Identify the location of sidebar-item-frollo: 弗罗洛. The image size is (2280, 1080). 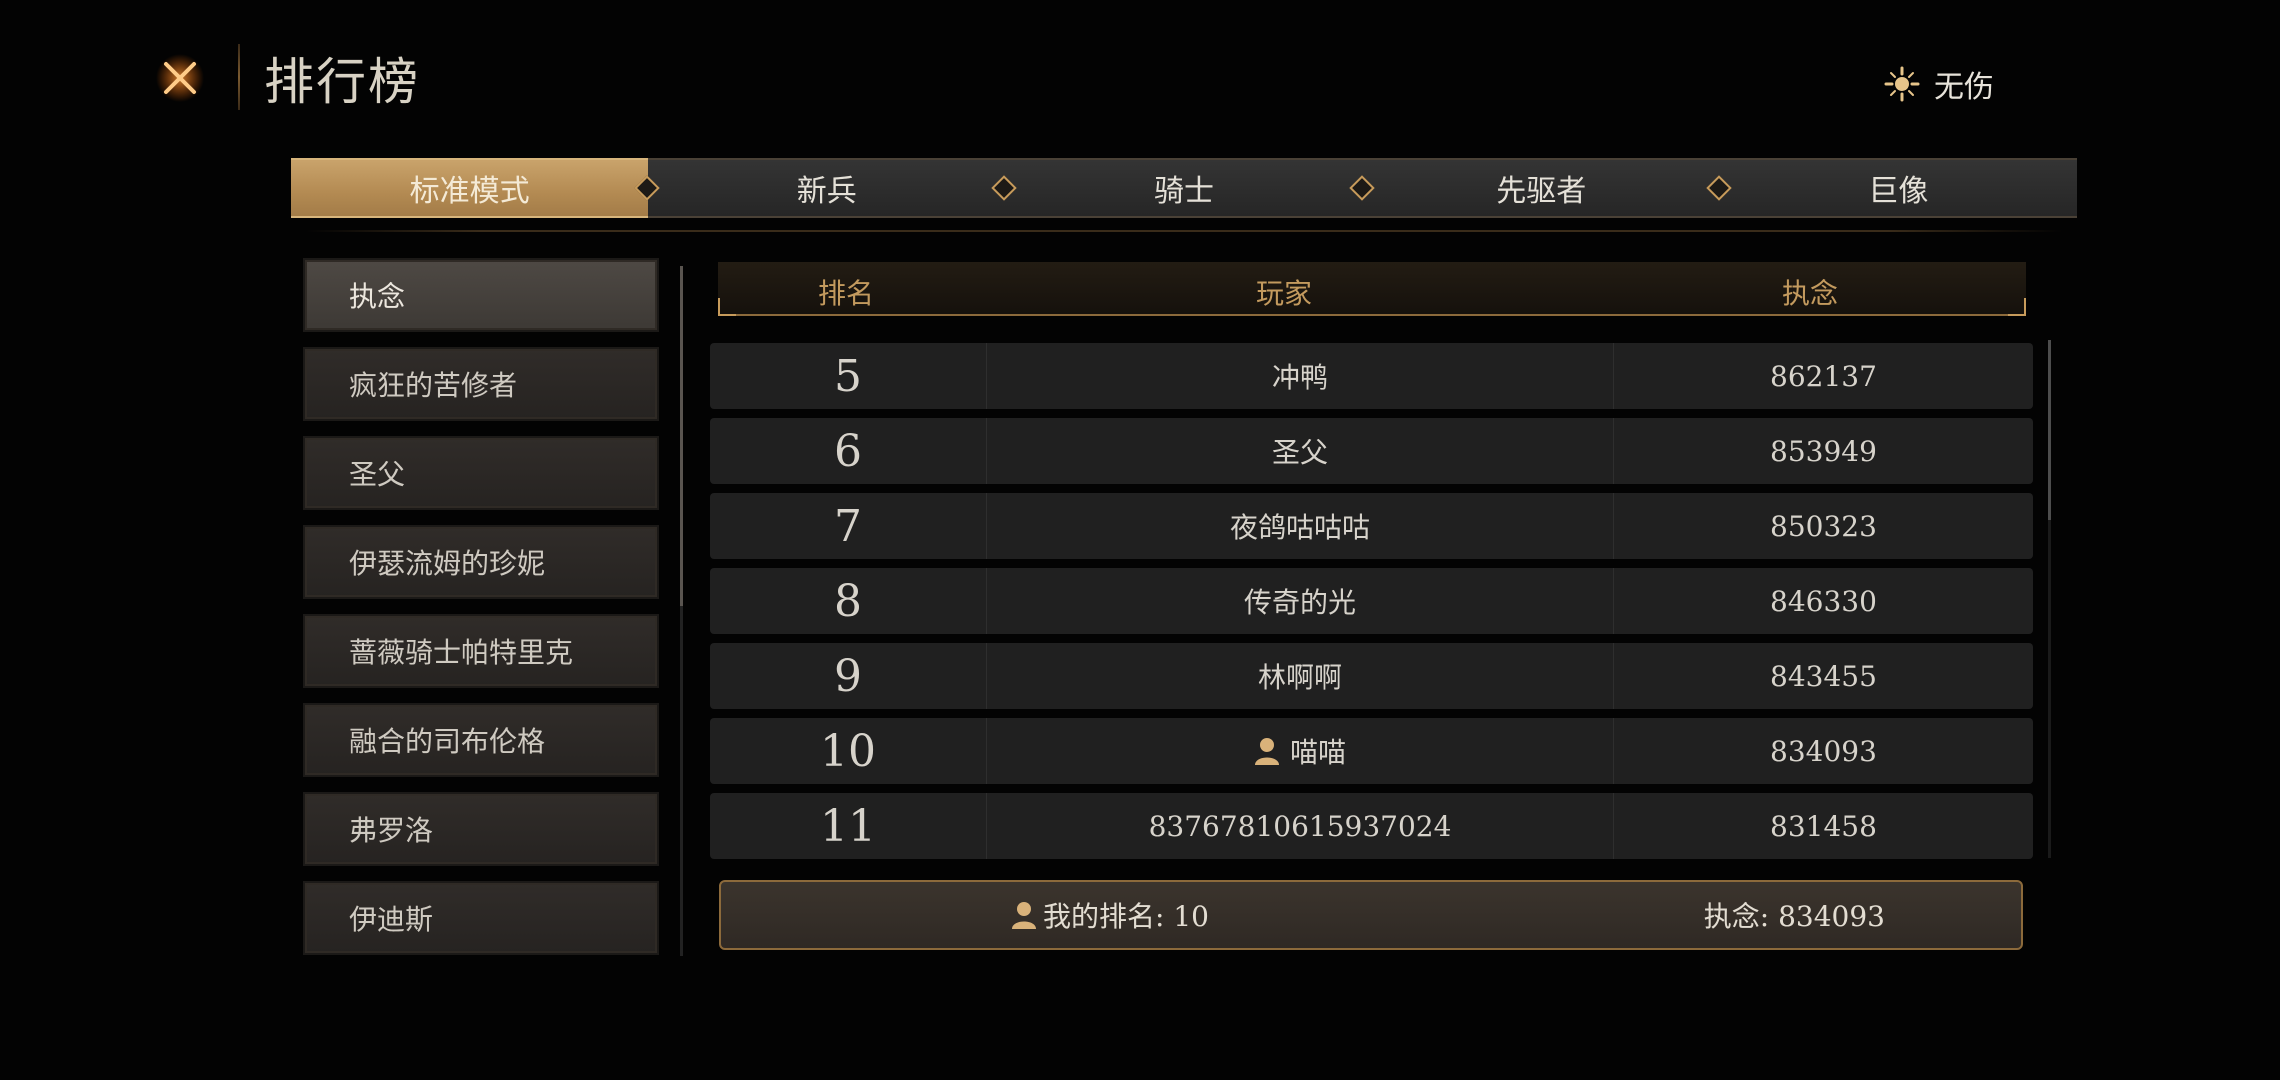
(481, 829).